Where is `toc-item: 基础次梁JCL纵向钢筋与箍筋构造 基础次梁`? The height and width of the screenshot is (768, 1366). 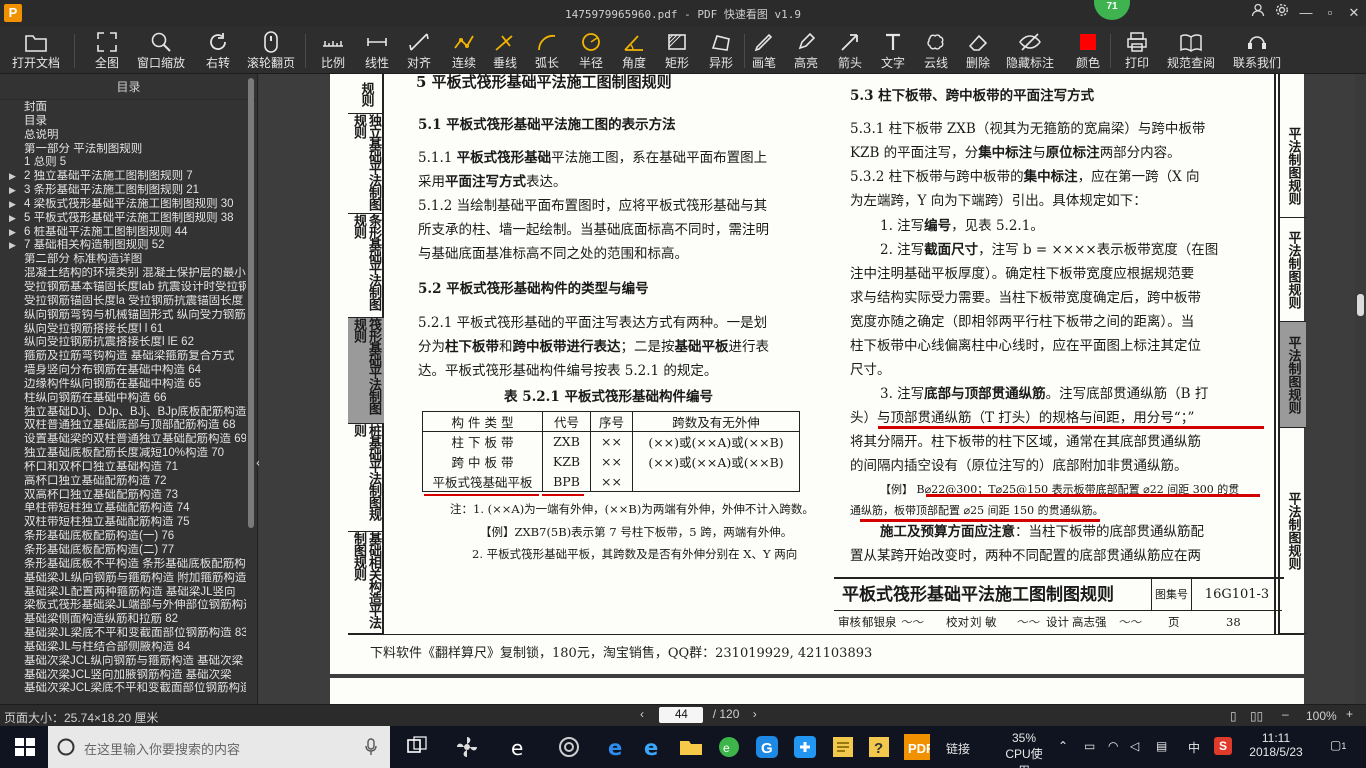
toc-item: 基础次梁JCL纵向钢筋与箍筋构造 基础次梁 is located at coordinates (123, 662).